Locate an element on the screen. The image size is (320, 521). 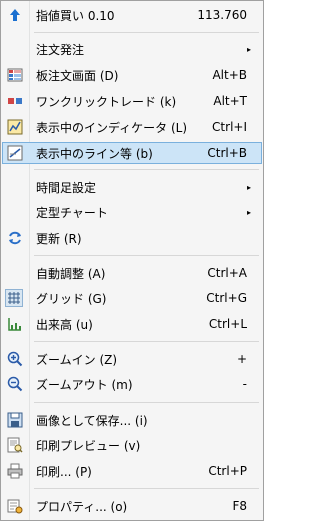
menu-item-label: 印刷プレビュー (v) is located at coordinates (88, 445).